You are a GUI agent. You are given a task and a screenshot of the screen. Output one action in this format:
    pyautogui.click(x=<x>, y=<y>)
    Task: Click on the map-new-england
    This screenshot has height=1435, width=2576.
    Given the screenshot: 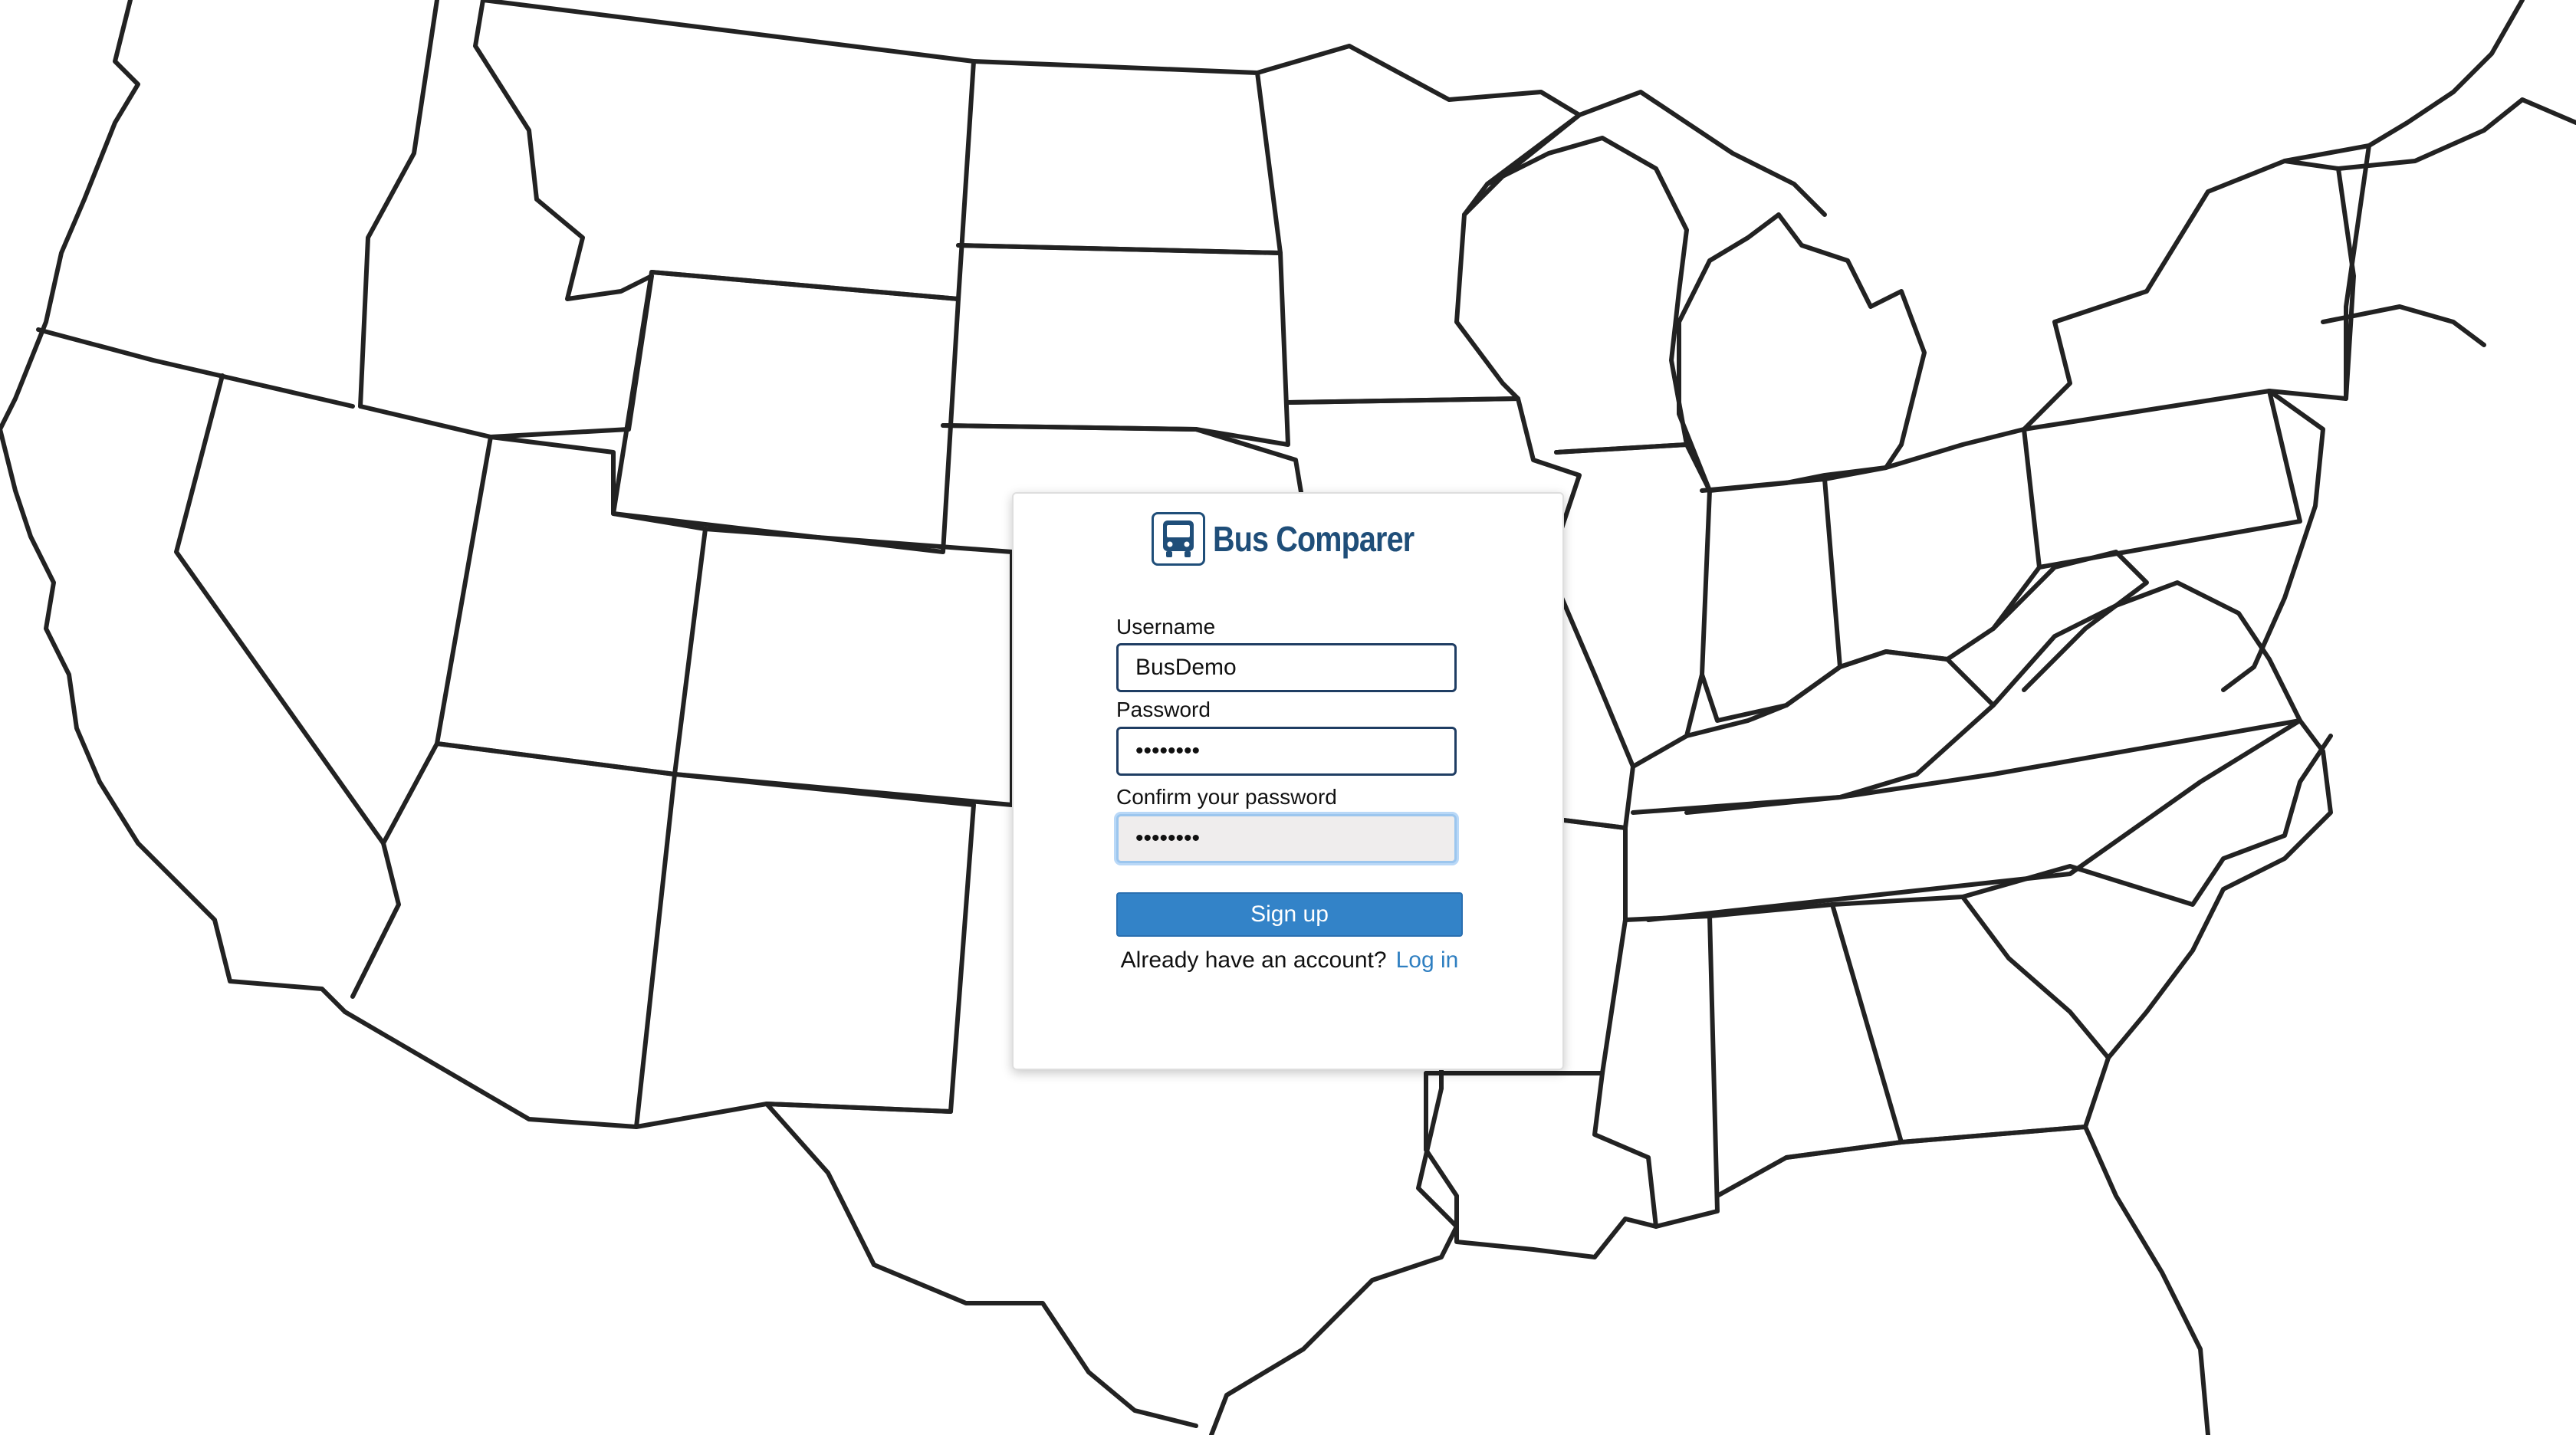 What is the action you would take?
    pyautogui.click(x=2403, y=81)
    